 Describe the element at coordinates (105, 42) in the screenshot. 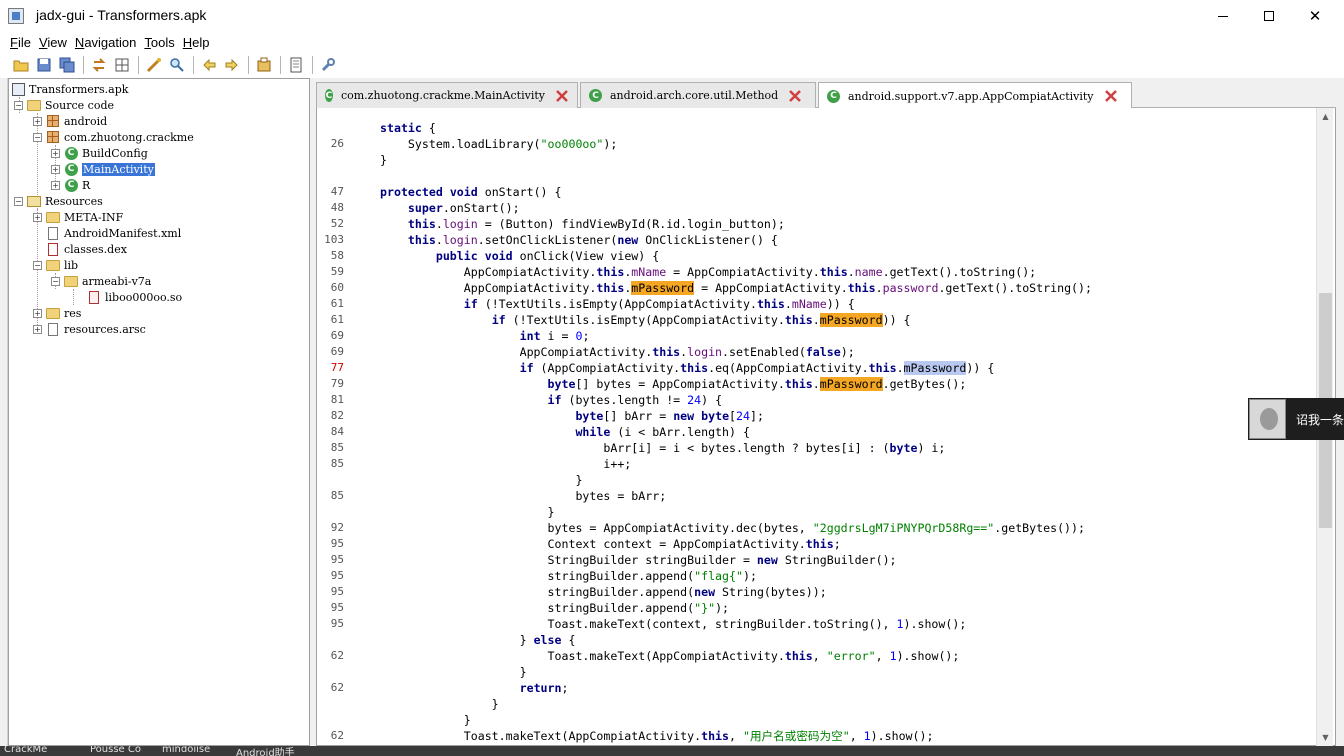

I see `menu-navigation: Navigation` at that location.